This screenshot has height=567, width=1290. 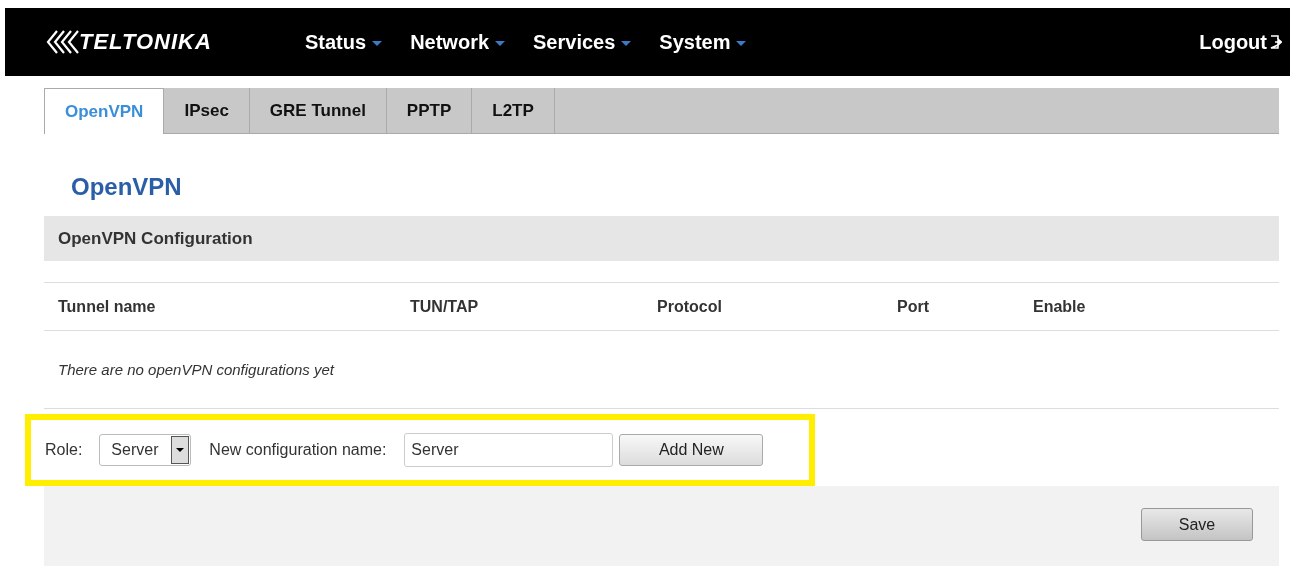 I want to click on column-header: Protocol, so click(x=689, y=306).